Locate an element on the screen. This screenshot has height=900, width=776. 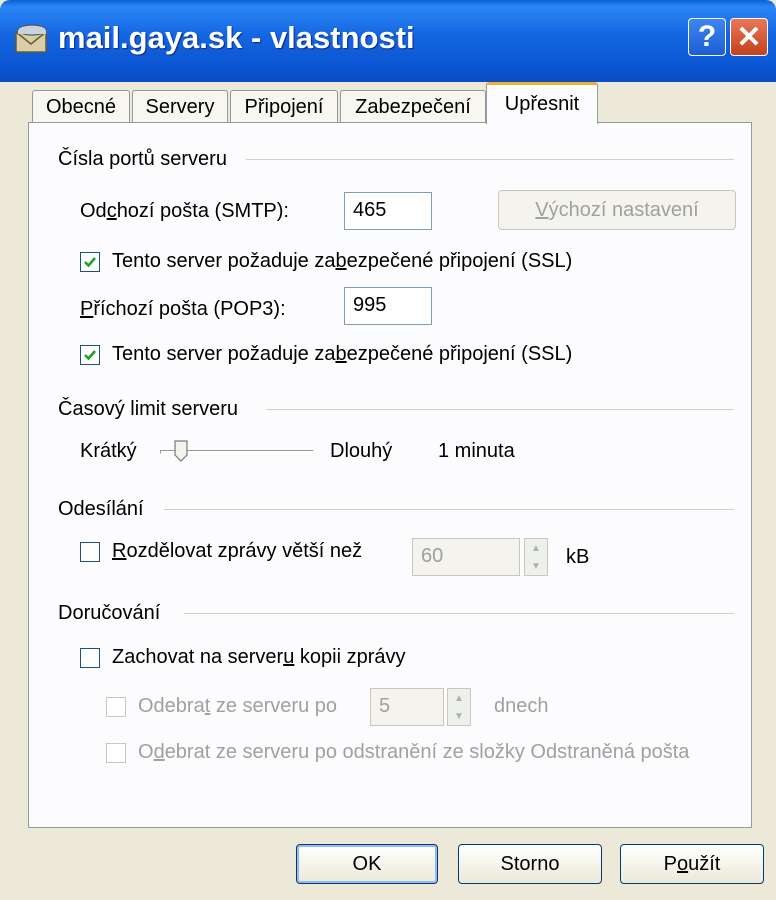
remove-after-days-input: 5 is located at coordinates (407, 707).